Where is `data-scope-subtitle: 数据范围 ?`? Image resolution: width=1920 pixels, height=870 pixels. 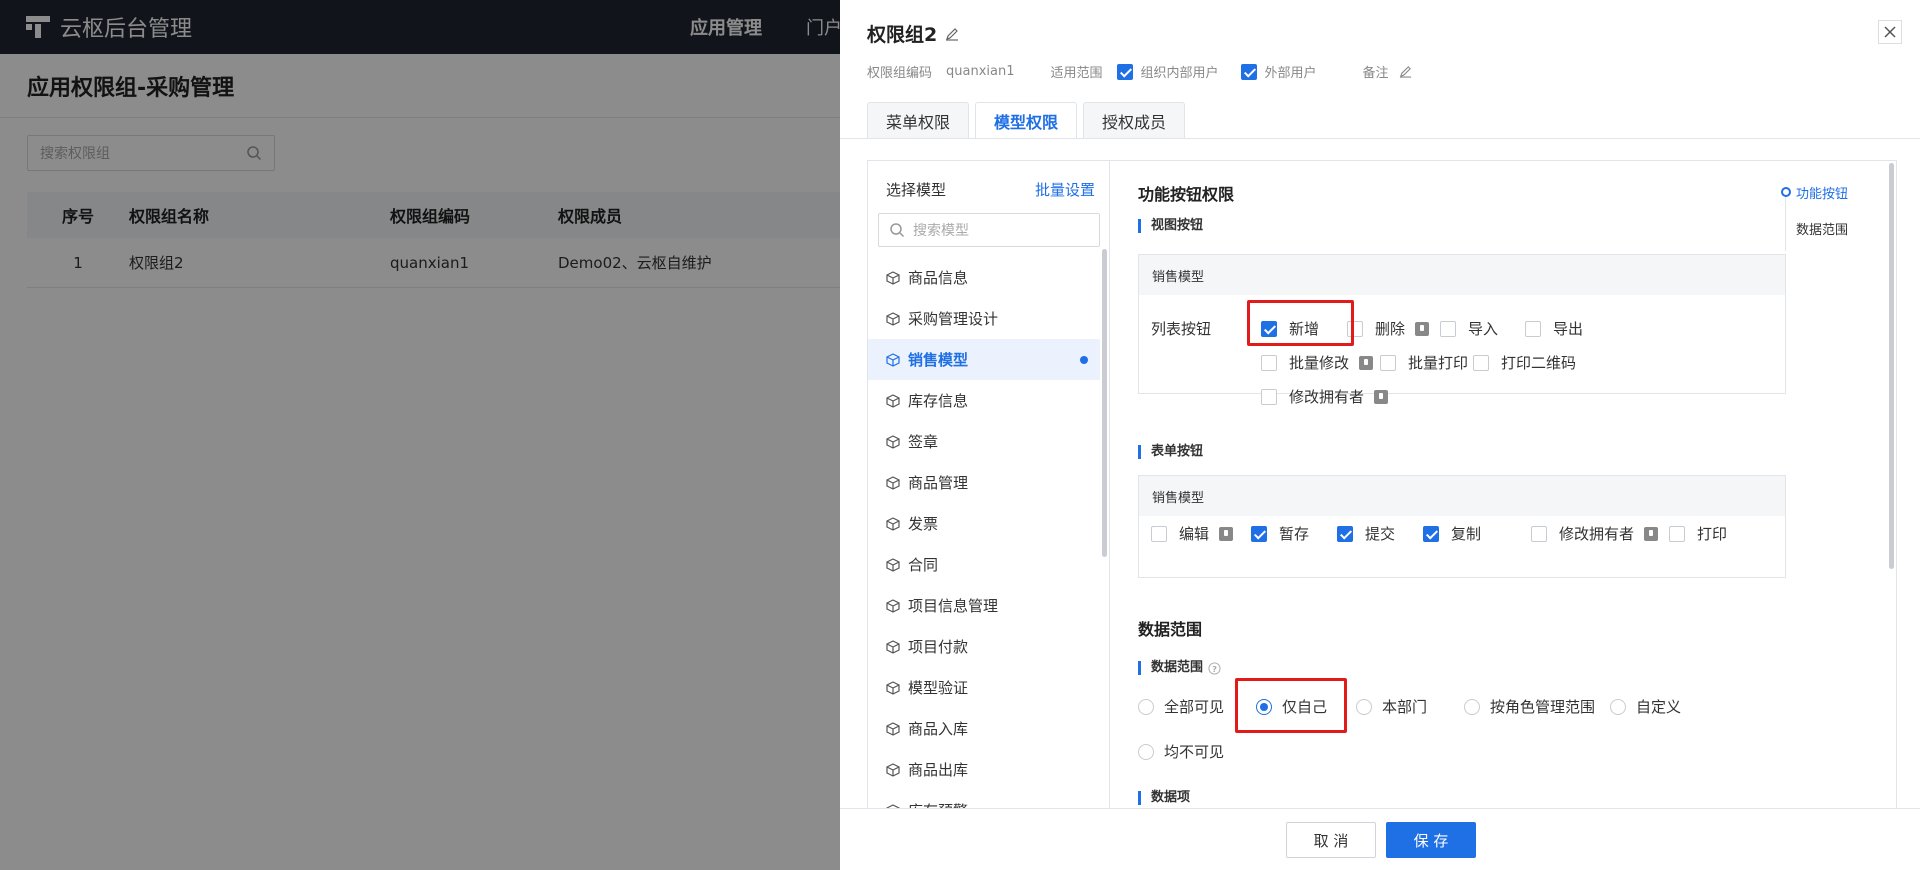 data-scope-subtitle: 数据范围 ? is located at coordinates (1179, 668).